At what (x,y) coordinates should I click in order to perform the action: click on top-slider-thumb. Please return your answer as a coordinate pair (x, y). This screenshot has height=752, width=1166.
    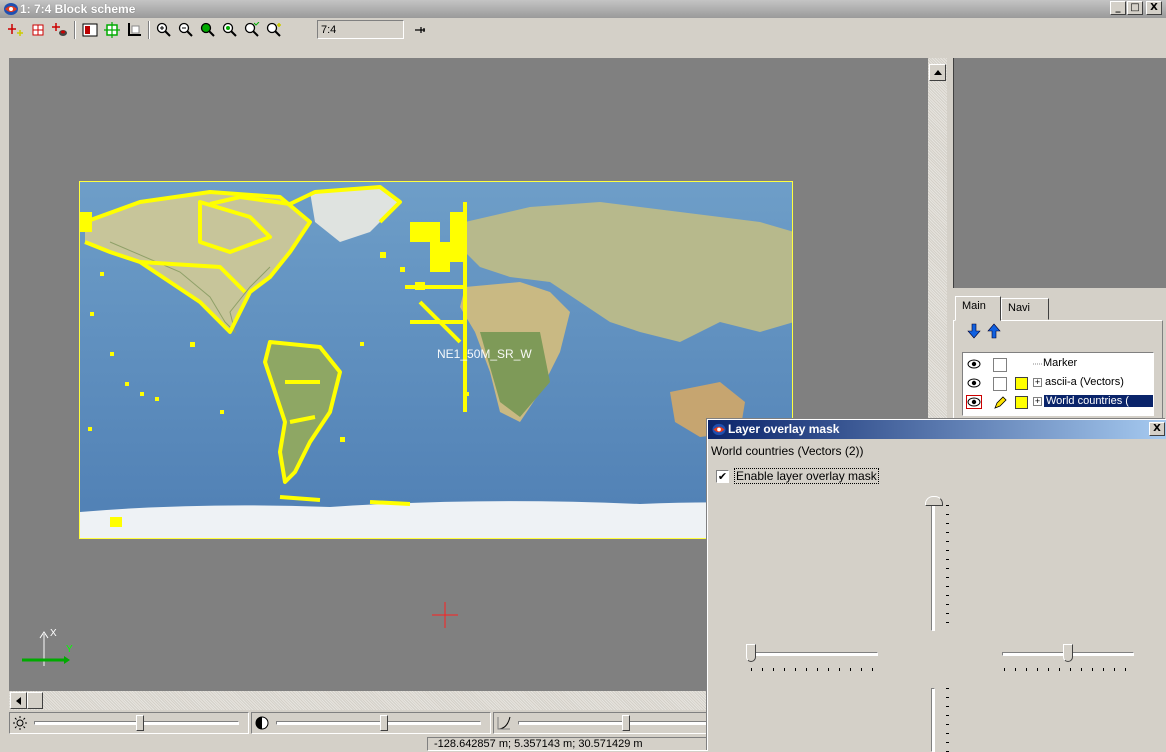
    Looking at the image, I should click on (934, 501).